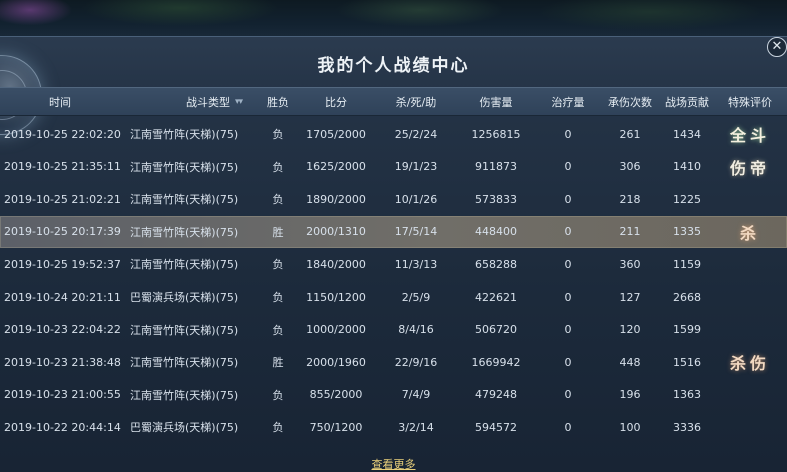  What do you see at coordinates (496, 264) in the screenshot?
I see `cell-damage: 658288` at bounding box center [496, 264].